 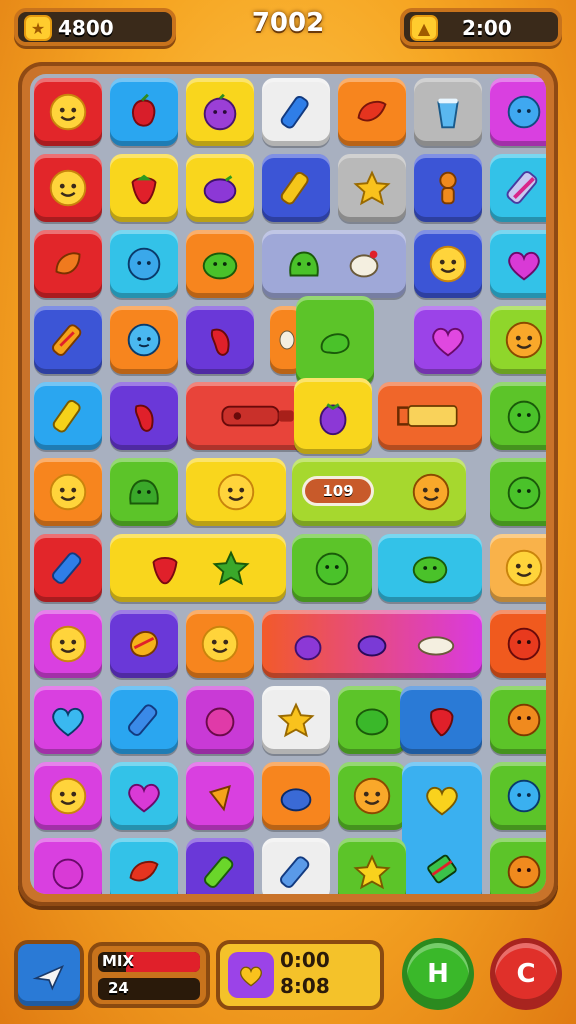 What do you see at coordinates (442, 828) in the screenshot?
I see `tile-teal-special-tall` at bounding box center [442, 828].